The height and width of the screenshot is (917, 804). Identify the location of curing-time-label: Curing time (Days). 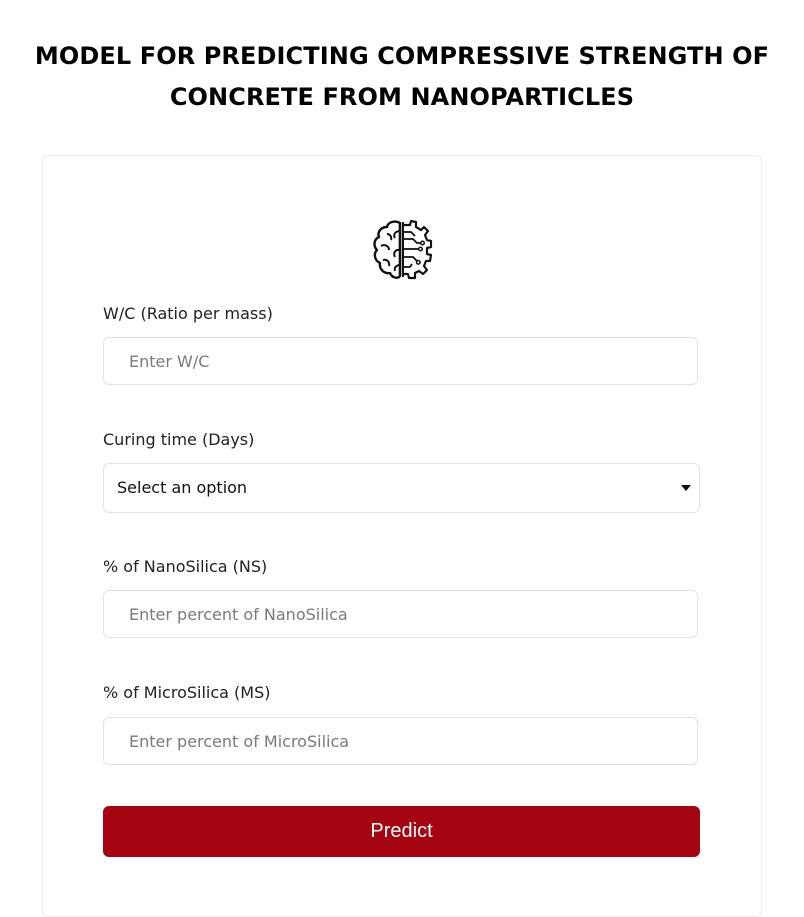
(179, 439).